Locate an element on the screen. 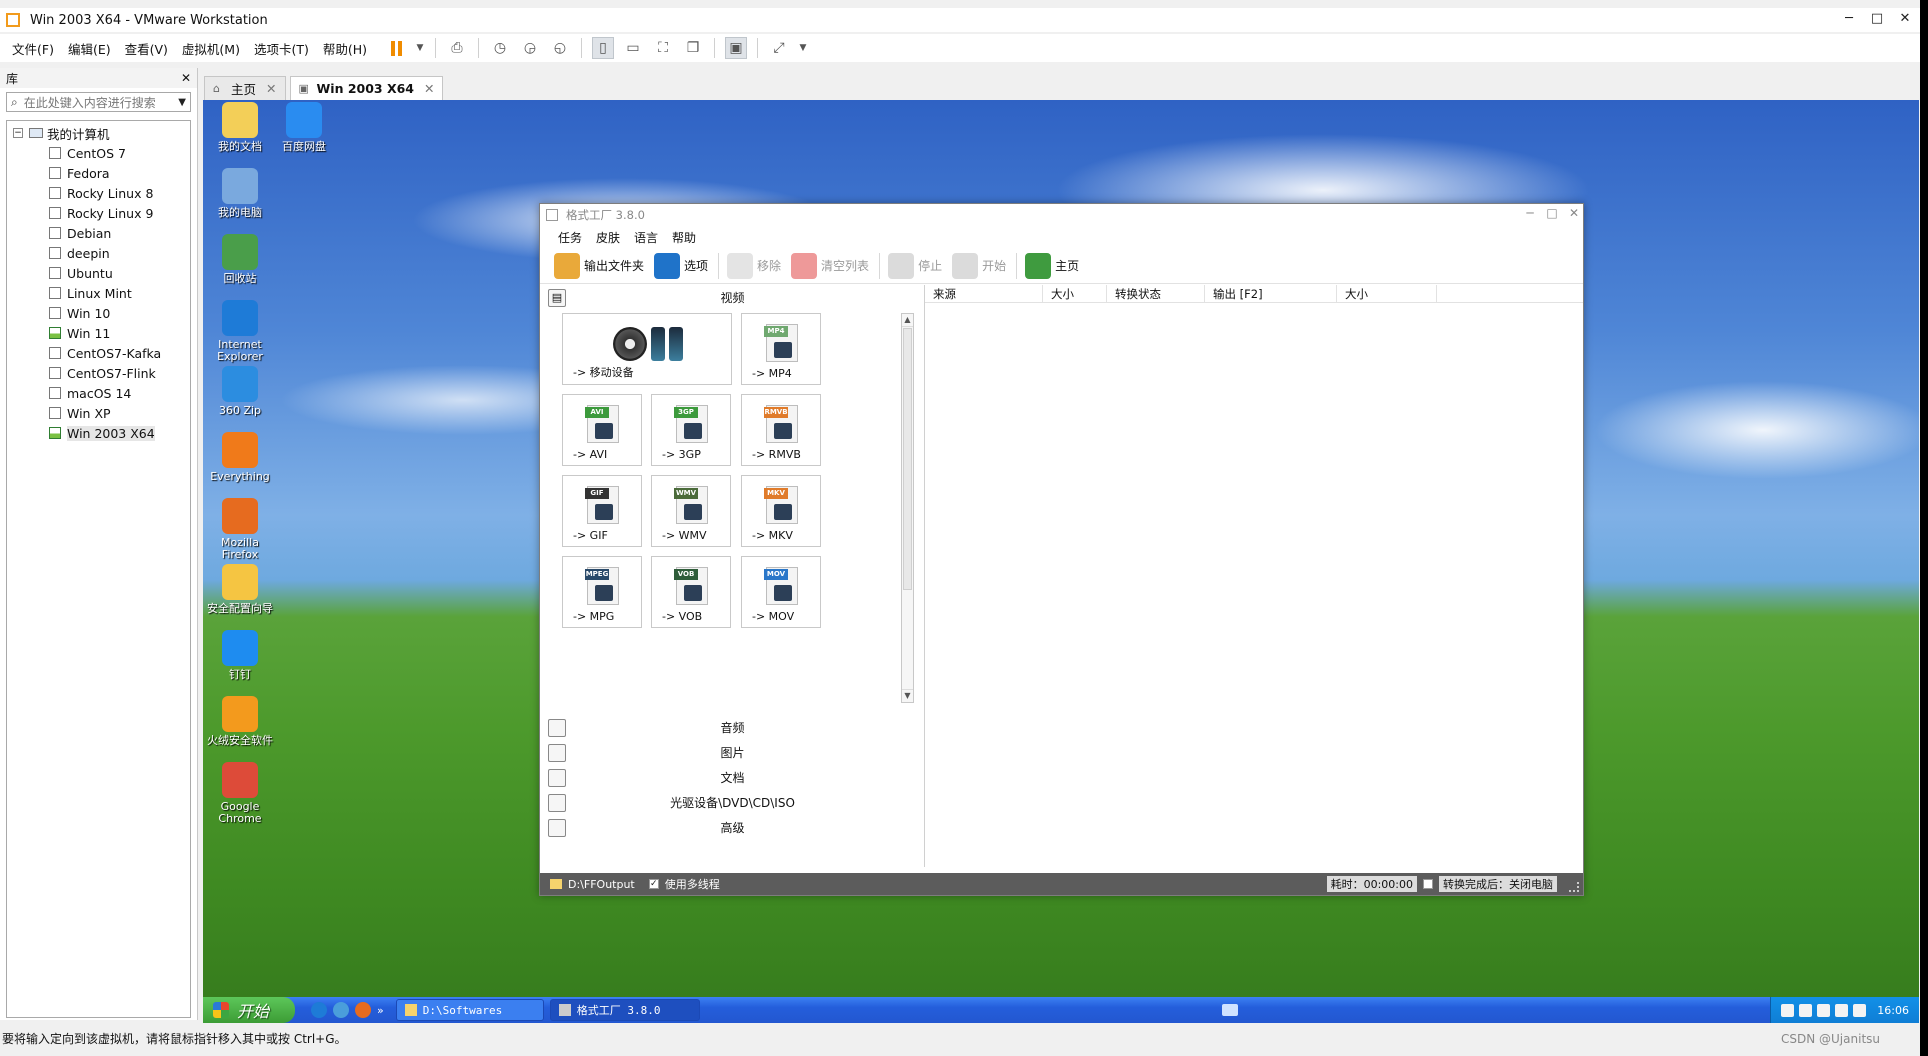 This screenshot has height=1056, width=1928. quicklaunch-firefox-icon is located at coordinates (363, 1010).